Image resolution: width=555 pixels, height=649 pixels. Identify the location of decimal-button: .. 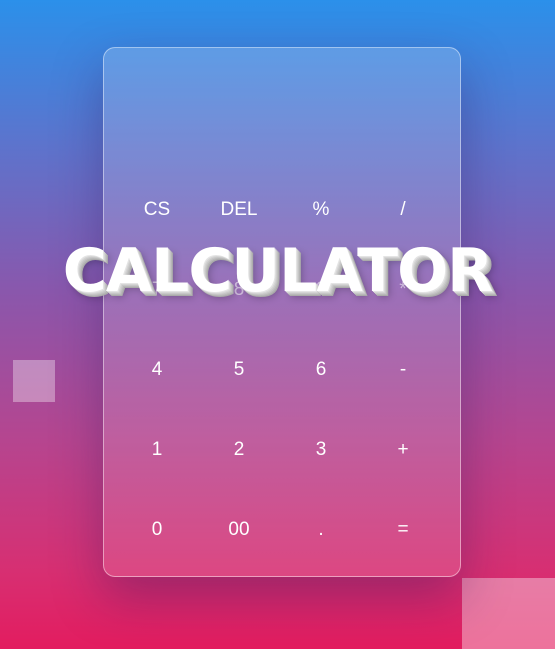
(321, 530).